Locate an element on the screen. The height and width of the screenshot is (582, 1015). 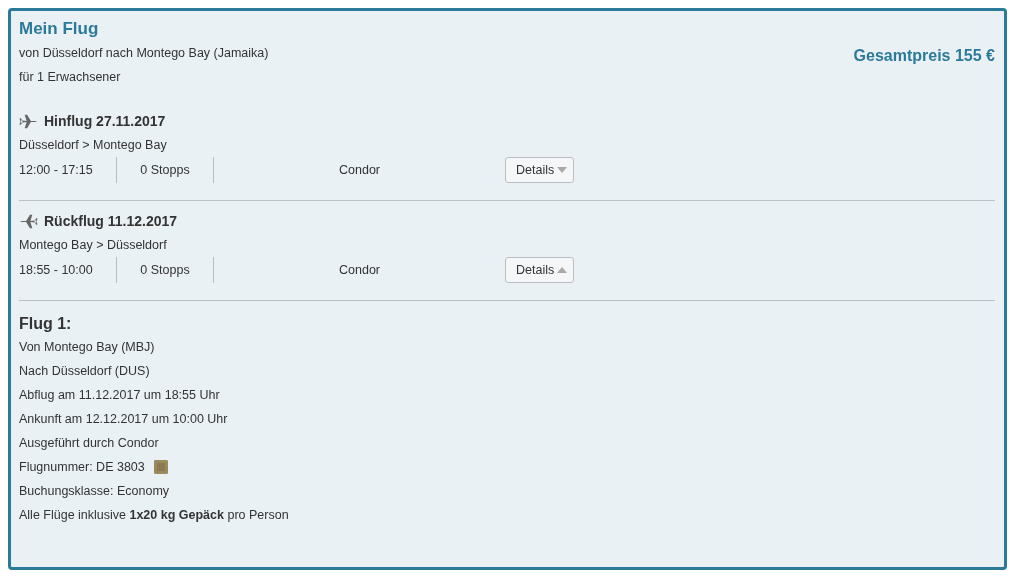
detail-text: Nach Düsseldorf (DUS) is located at coordinates (84, 371).